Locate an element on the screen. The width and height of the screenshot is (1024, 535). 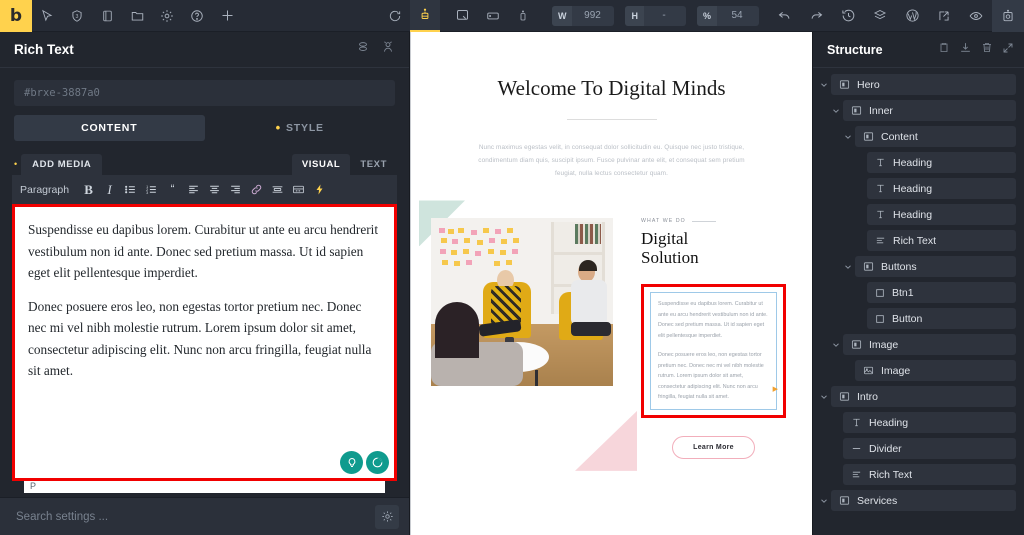
numbered-list-icon: 123 is located at coordinates (151, 189).